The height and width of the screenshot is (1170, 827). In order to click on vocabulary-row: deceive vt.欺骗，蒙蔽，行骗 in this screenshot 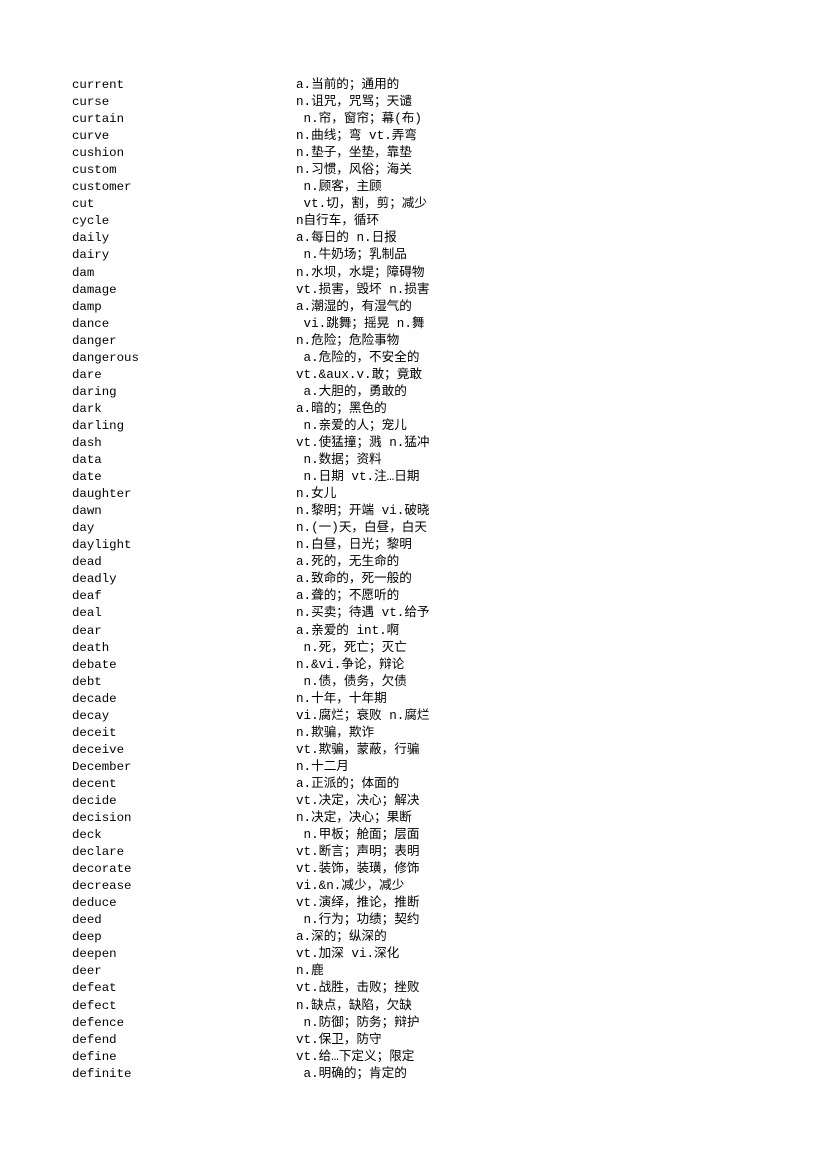, I will do `click(422, 750)`.